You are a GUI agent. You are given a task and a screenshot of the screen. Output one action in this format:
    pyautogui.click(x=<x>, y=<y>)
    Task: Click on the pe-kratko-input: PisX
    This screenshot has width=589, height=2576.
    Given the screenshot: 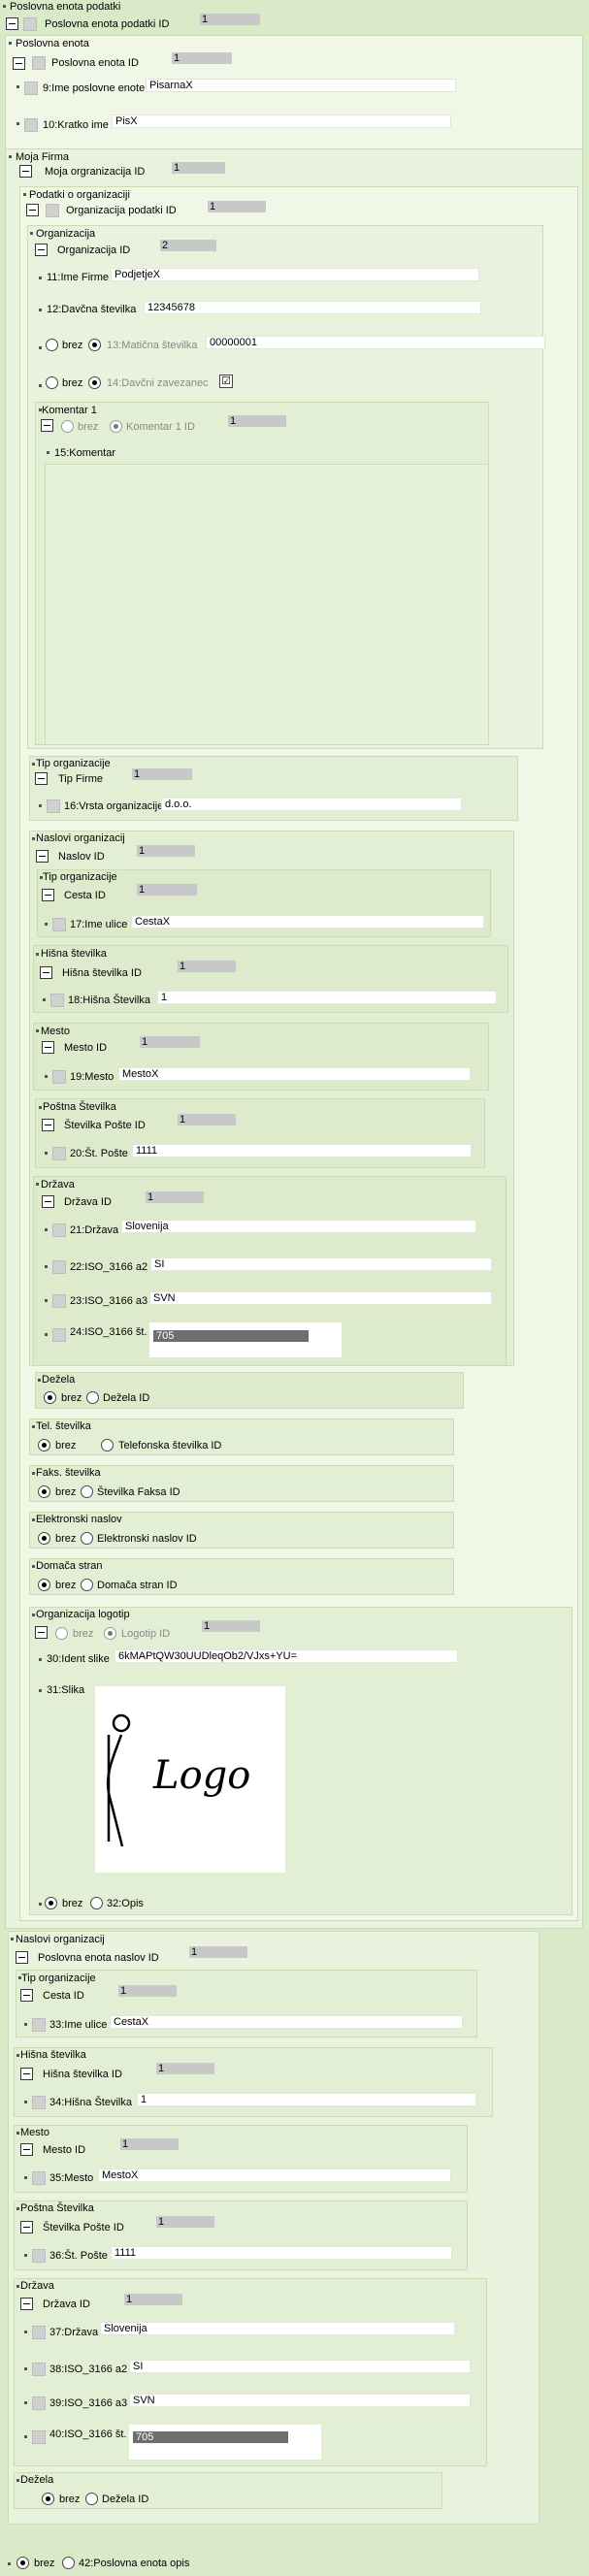 What is the action you would take?
    pyautogui.click(x=281, y=121)
    